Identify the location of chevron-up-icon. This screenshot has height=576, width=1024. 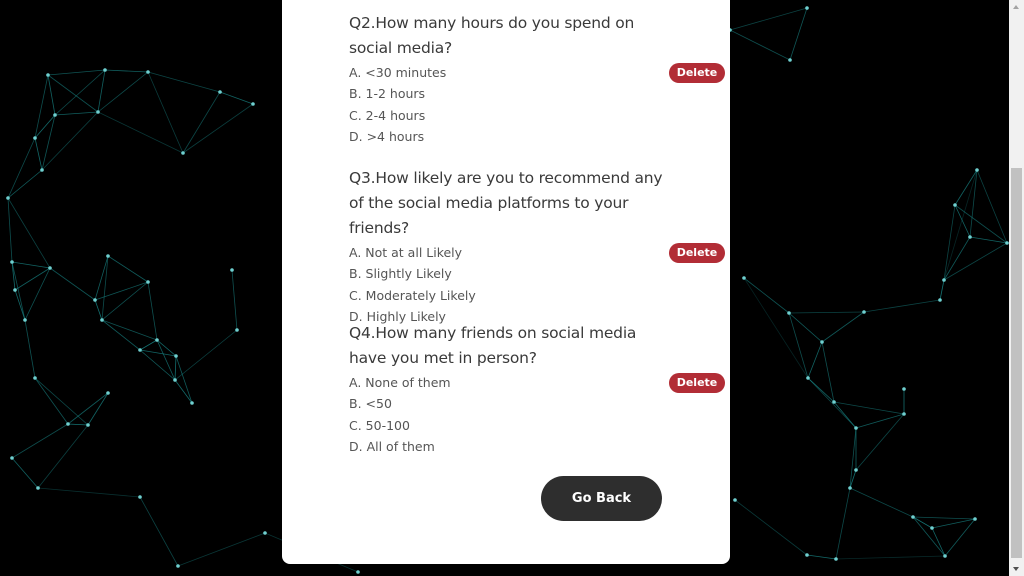
(1016, 7).